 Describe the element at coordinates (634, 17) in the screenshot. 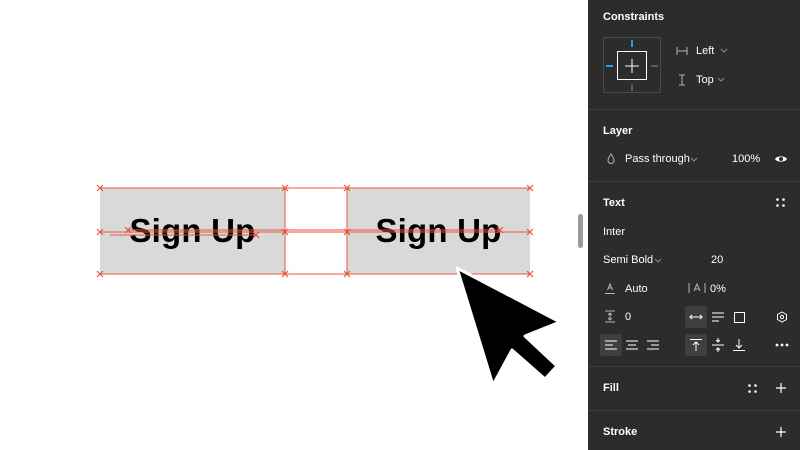

I see `constraints-title: Constraints` at that location.